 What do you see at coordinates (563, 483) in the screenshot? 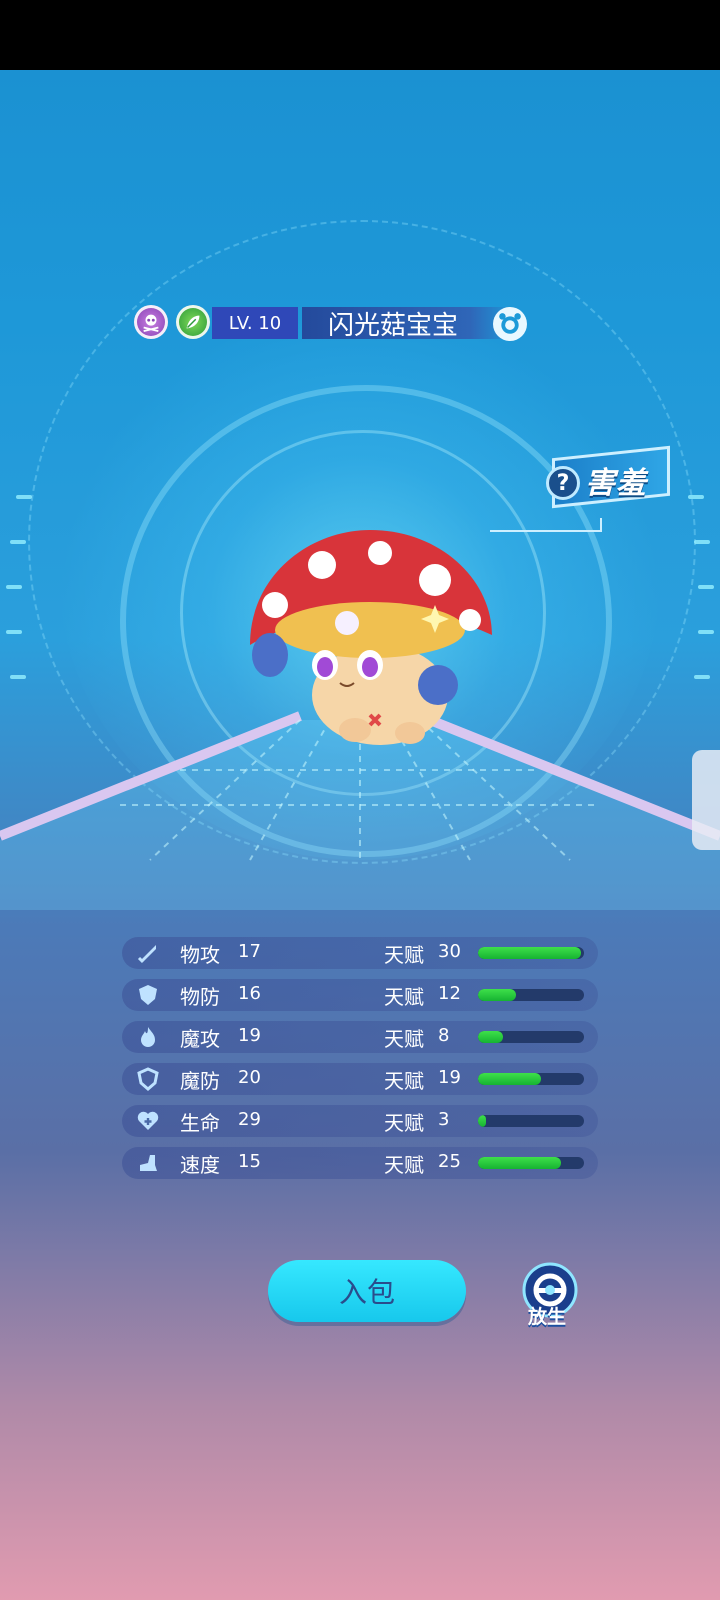
I see `help-icon: ?` at bounding box center [563, 483].